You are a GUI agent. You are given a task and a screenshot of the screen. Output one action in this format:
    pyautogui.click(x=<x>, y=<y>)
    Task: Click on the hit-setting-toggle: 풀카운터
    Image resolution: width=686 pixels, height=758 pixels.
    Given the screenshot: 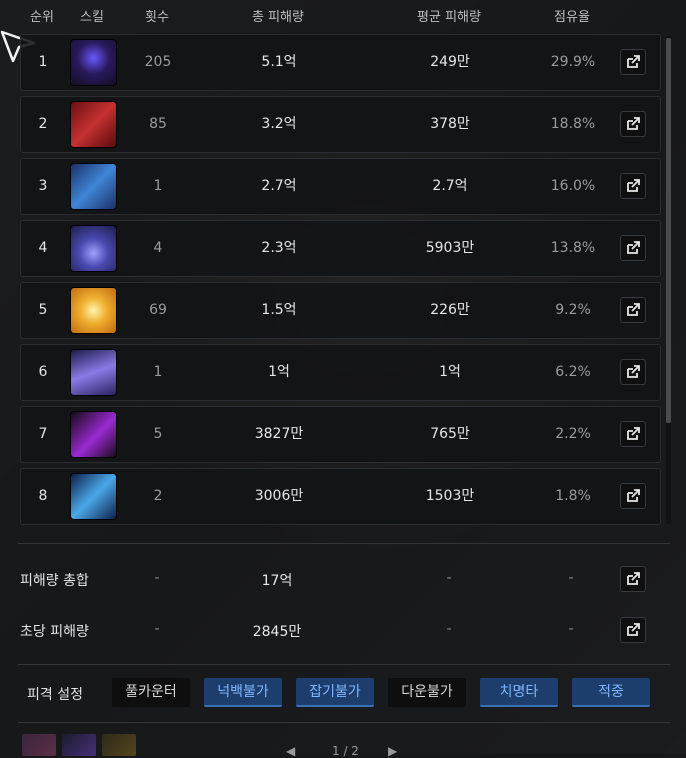 What is the action you would take?
    pyautogui.click(x=151, y=692)
    